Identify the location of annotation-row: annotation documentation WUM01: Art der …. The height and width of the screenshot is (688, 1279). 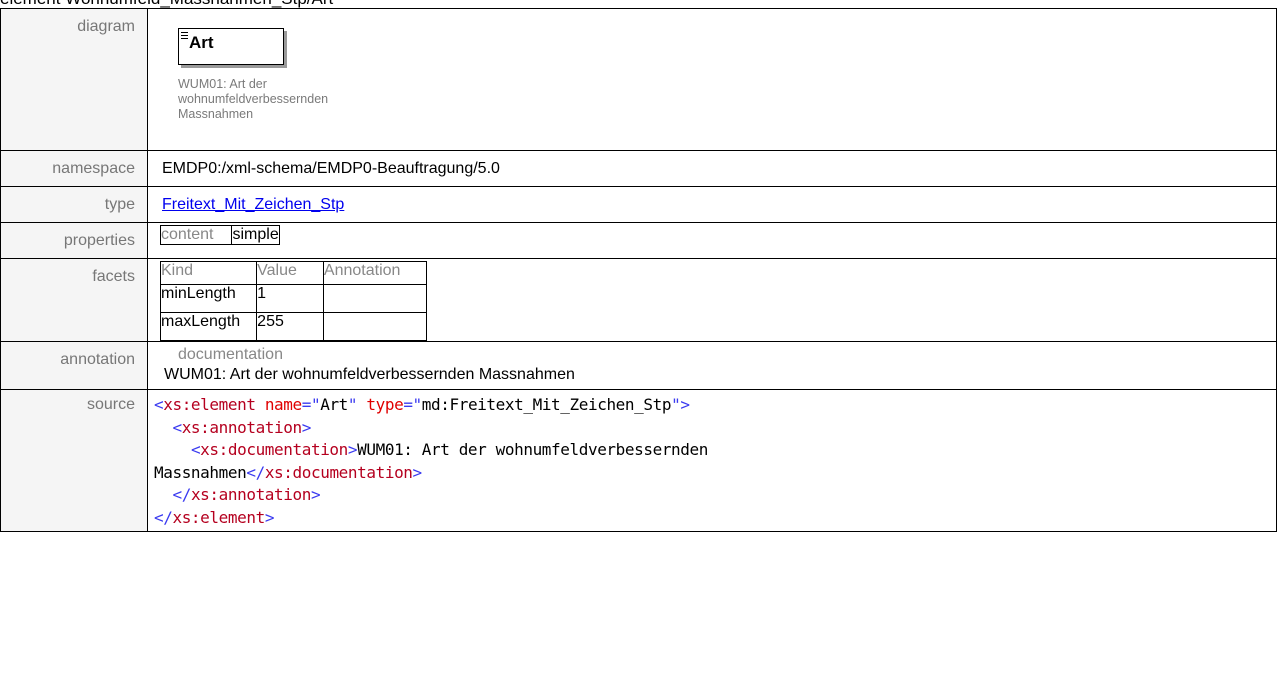
(638, 365).